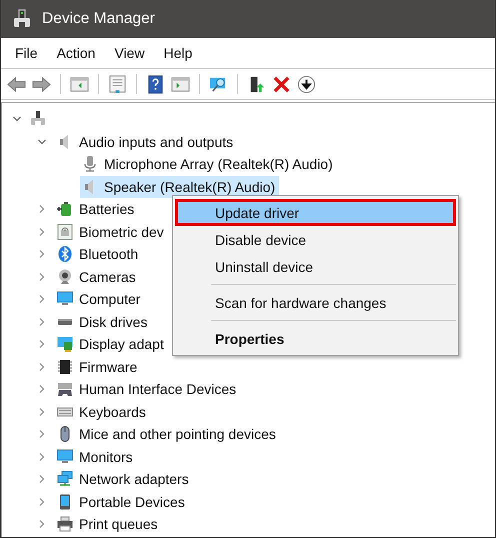 This screenshot has width=496, height=538. What do you see at coordinates (208, 164) in the screenshot?
I see `tree-item: Microphone Array (Realtek(R) Audio)` at bounding box center [208, 164].